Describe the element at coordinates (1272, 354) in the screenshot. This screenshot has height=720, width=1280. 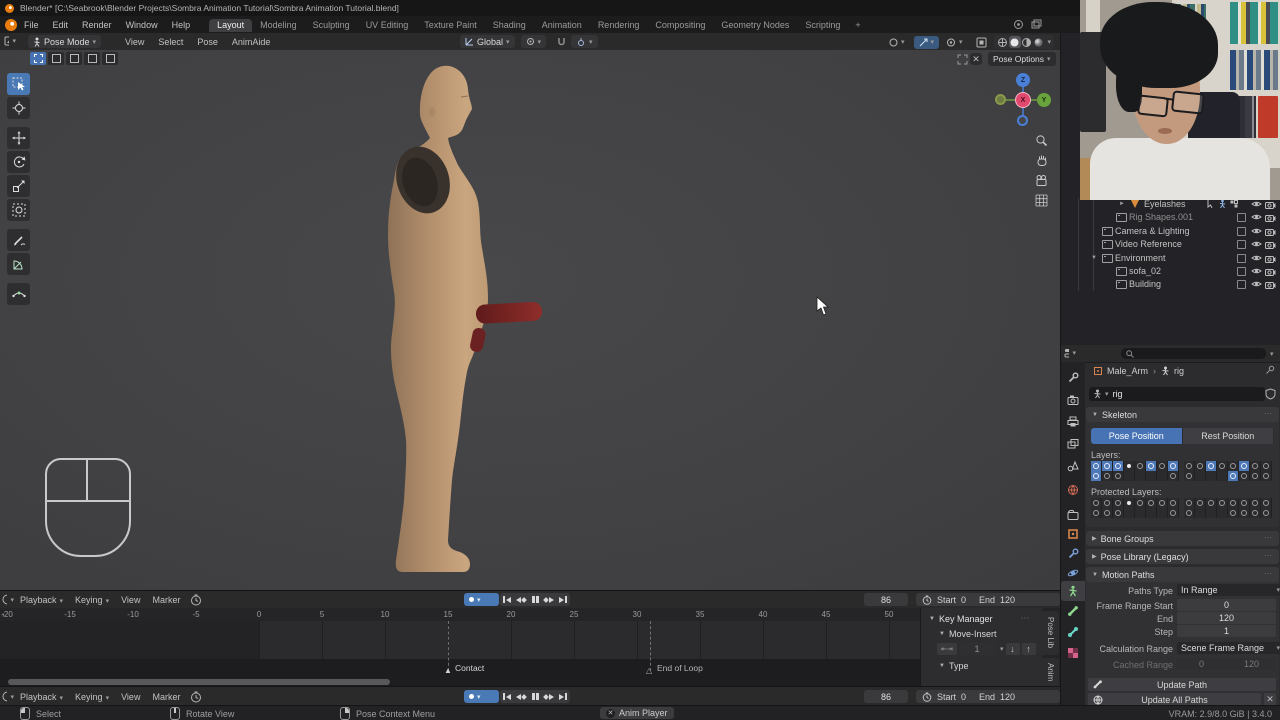
I see `properties-filter-icon: ▾` at that location.